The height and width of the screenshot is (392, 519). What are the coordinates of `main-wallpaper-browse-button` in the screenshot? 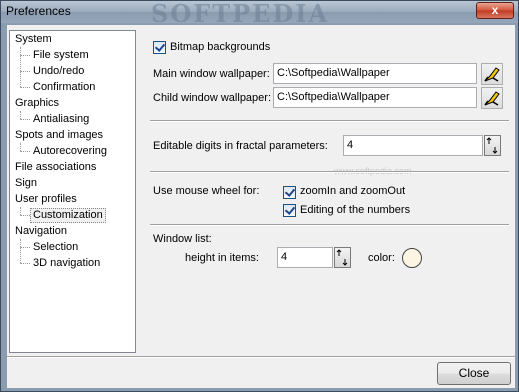 It's located at (492, 74).